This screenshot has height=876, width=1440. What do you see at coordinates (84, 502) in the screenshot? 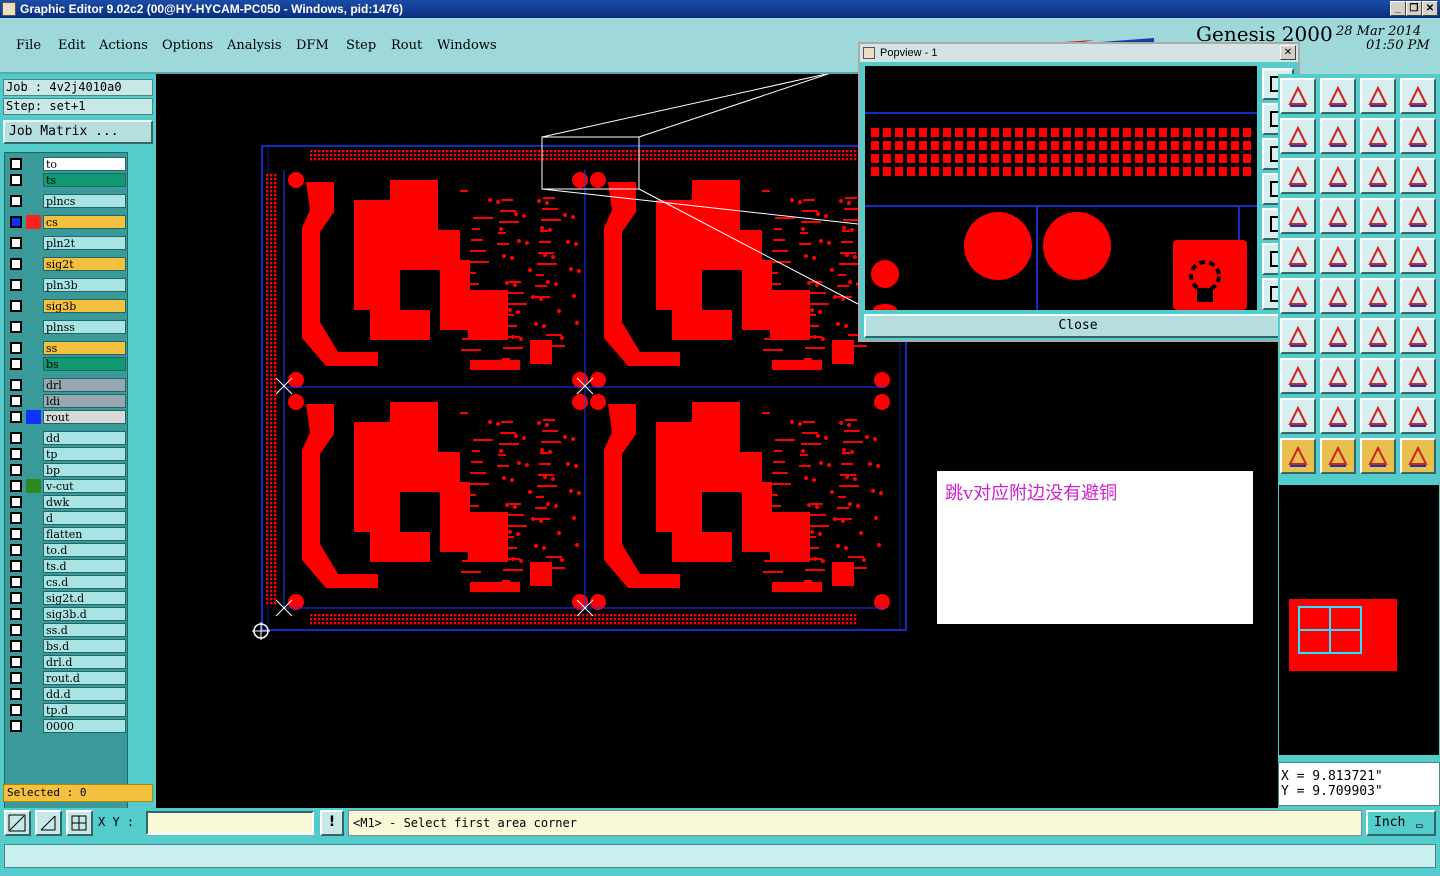
I see `layer-name: dwk` at bounding box center [84, 502].